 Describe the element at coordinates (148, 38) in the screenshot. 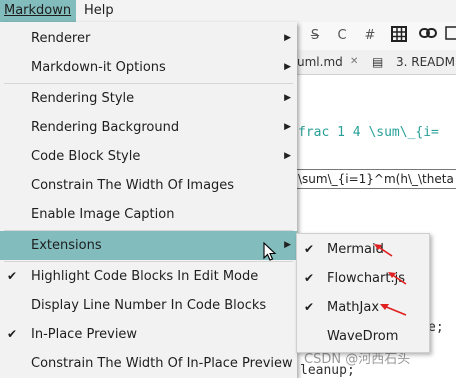

I see `menu-item-renderer: Renderer ▶` at that location.